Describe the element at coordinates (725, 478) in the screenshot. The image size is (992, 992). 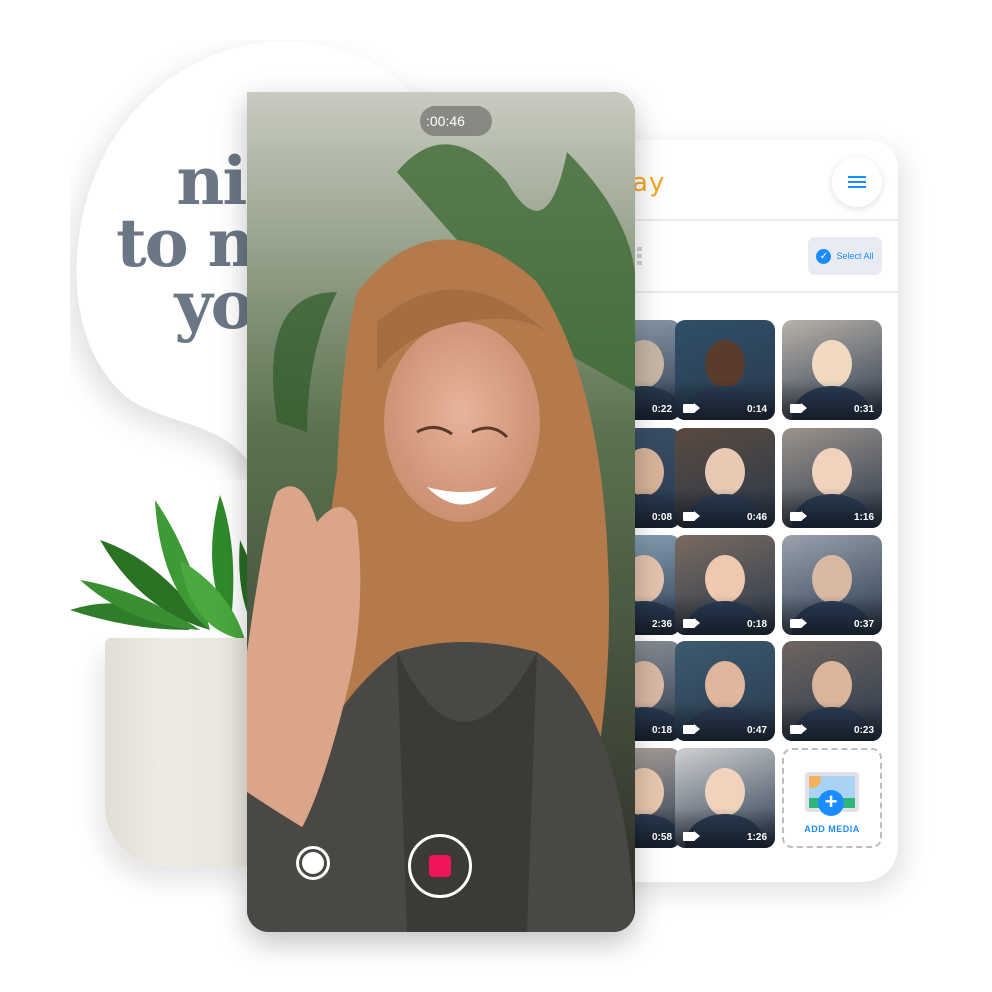
I see `media-thumbnail: 0:46` at that location.